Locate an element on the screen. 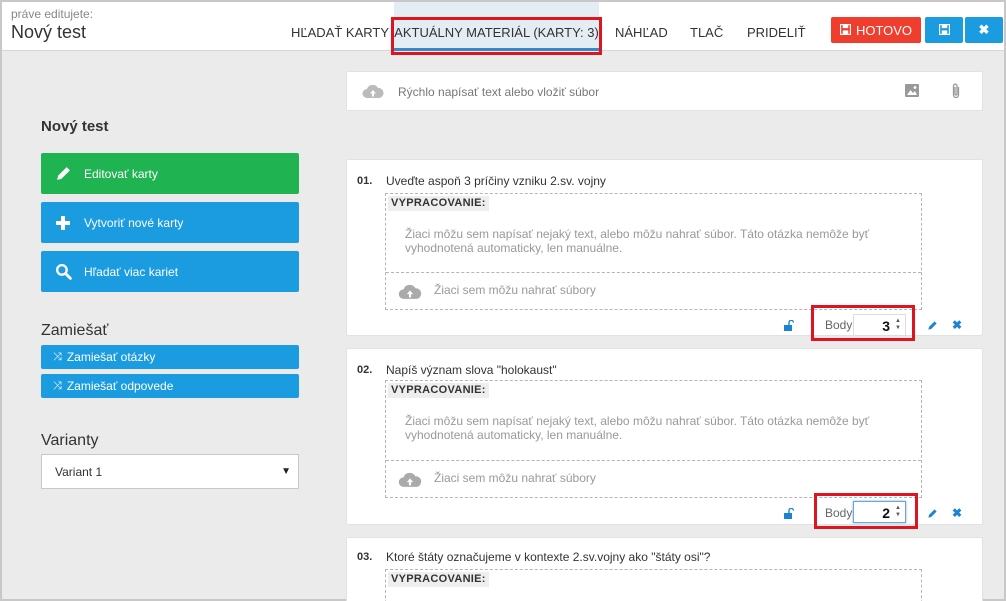 The width and height of the screenshot is (1006, 601). shuffle-questions-label: Zamiešať otázky is located at coordinates (111, 357).